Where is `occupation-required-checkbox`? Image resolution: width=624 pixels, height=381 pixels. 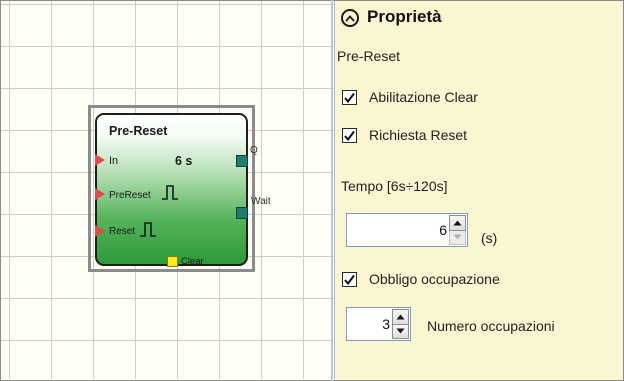 occupation-required-checkbox is located at coordinates (349, 279).